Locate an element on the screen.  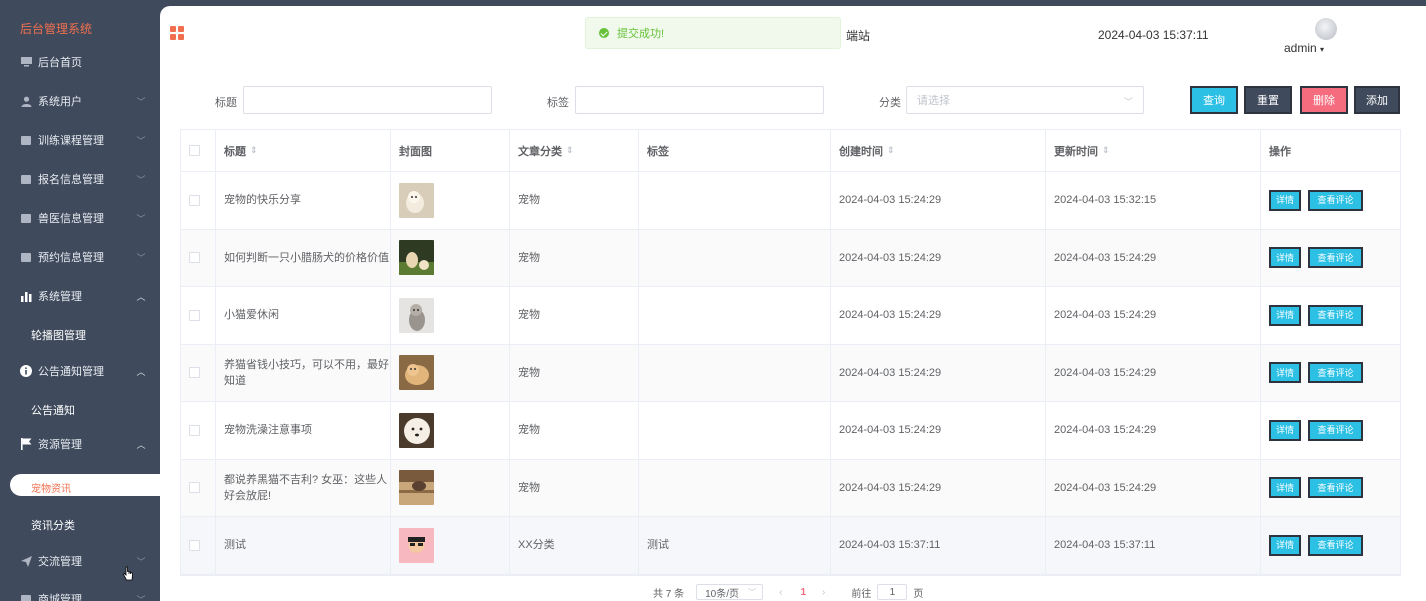
sidebar-item-enrollment: 报名信息管理 ﹀ is located at coordinates (80, 179).